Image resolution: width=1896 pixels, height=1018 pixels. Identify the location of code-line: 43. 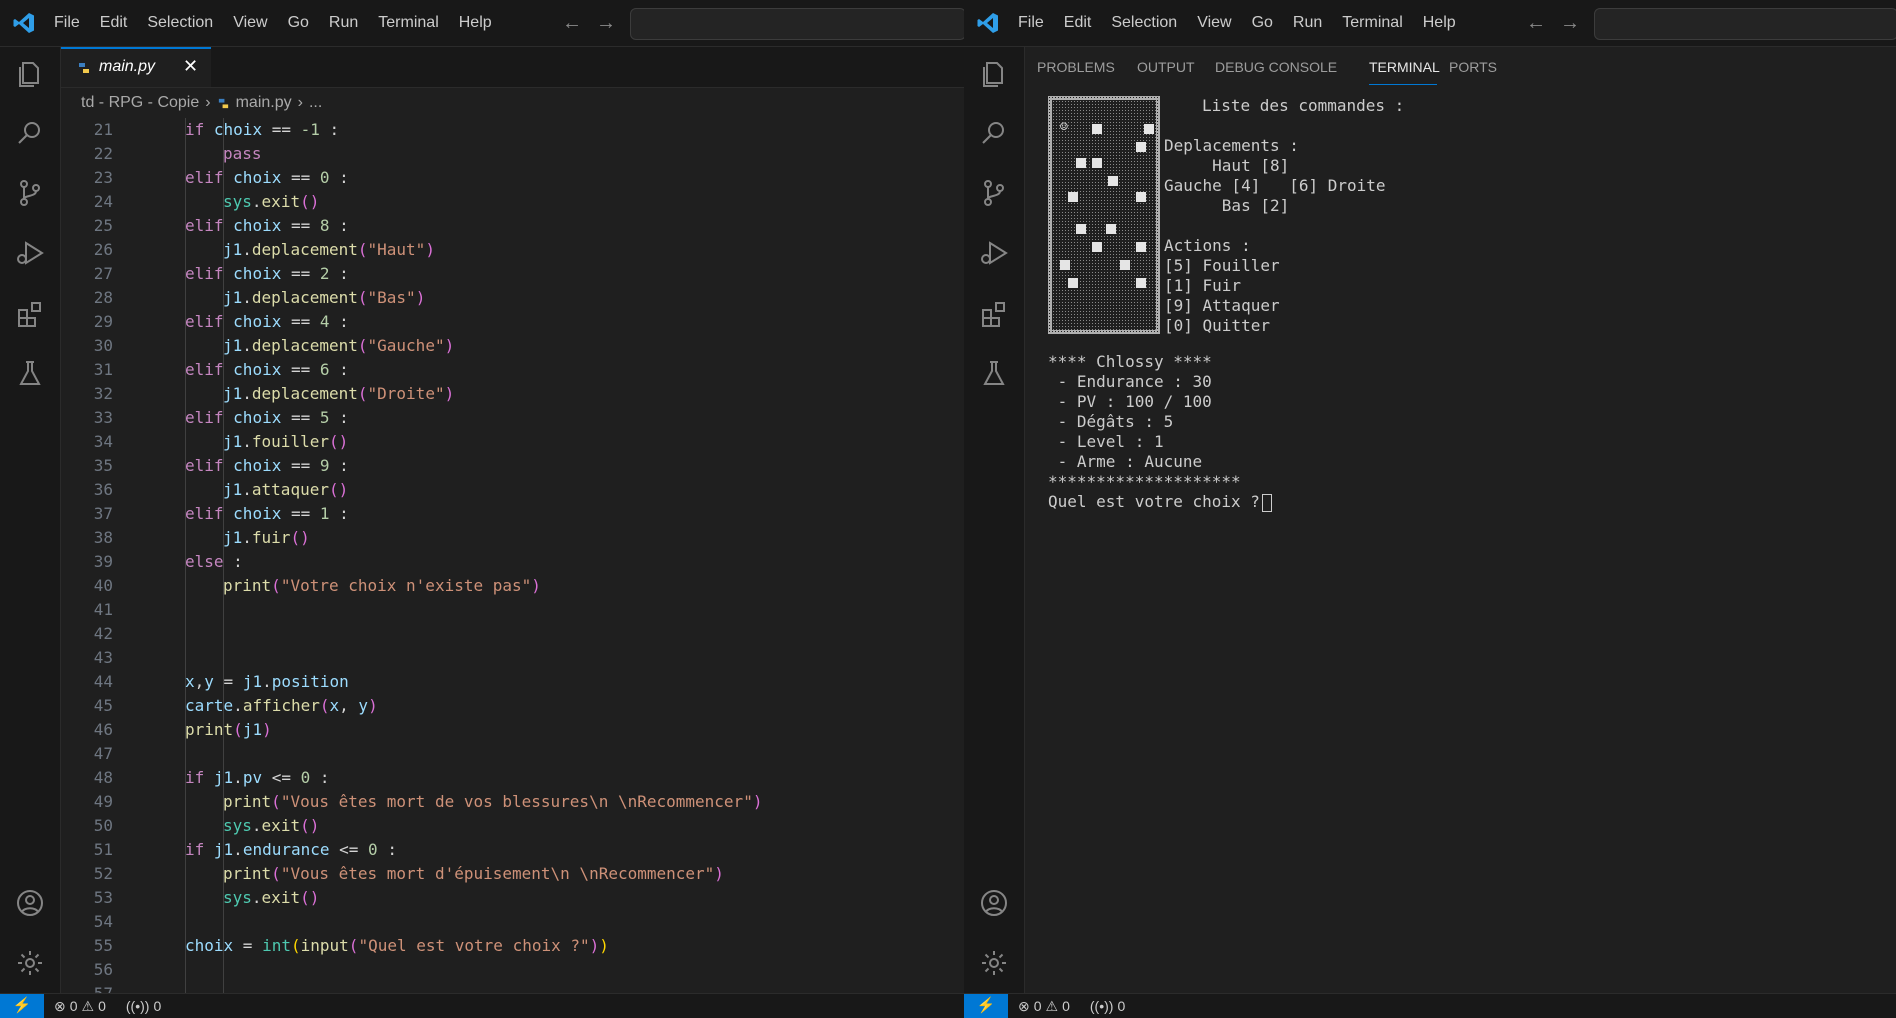
(512, 658).